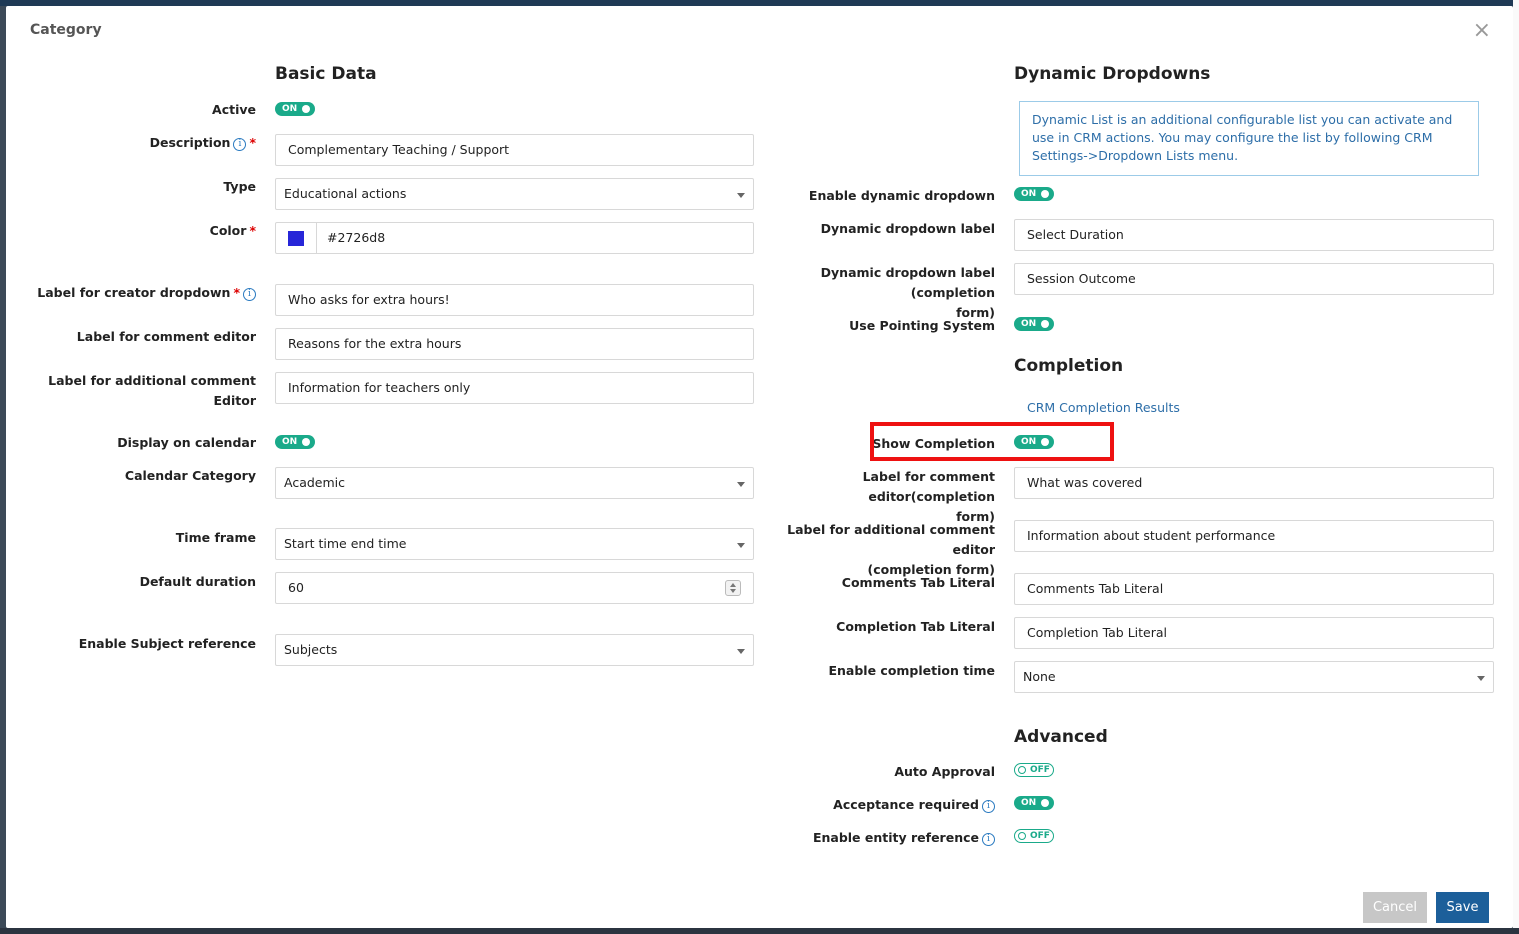  Describe the element at coordinates (239, 186) in the screenshot. I see `type-label: Type` at that location.